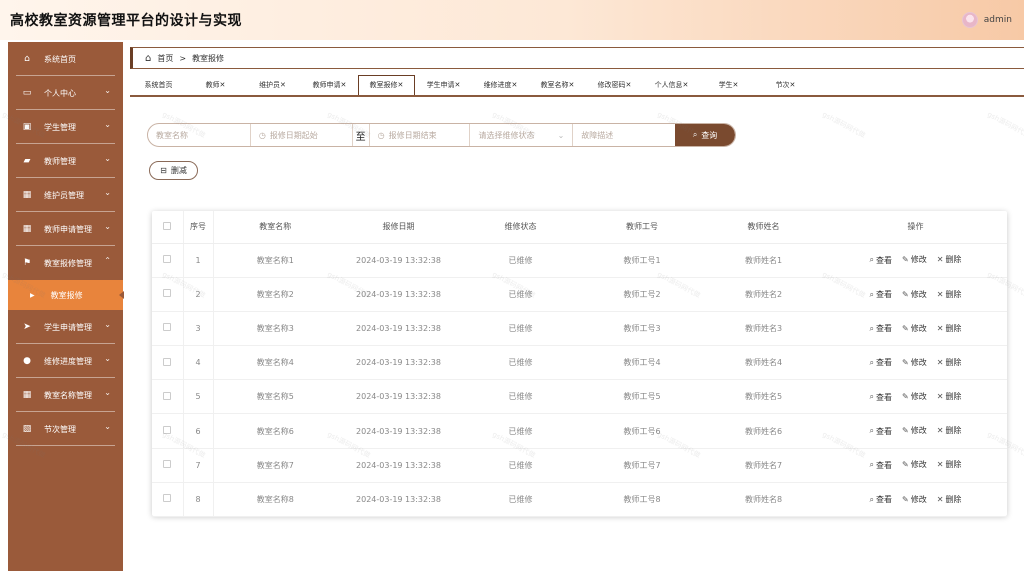 This screenshot has width=1024, height=571. Describe the element at coordinates (386, 85) in the screenshot. I see `tab-room-repair: 教室报修✕` at that location.